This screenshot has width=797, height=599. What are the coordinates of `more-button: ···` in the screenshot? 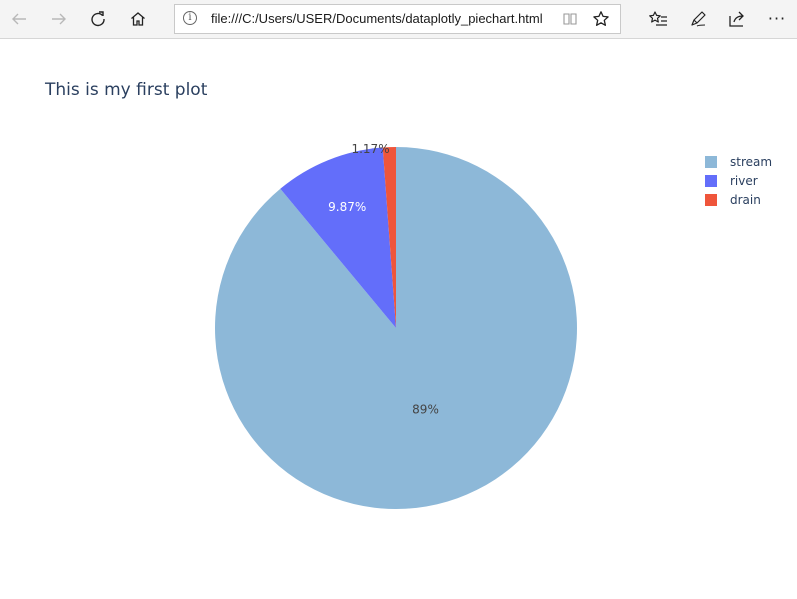 It's located at (777, 19).